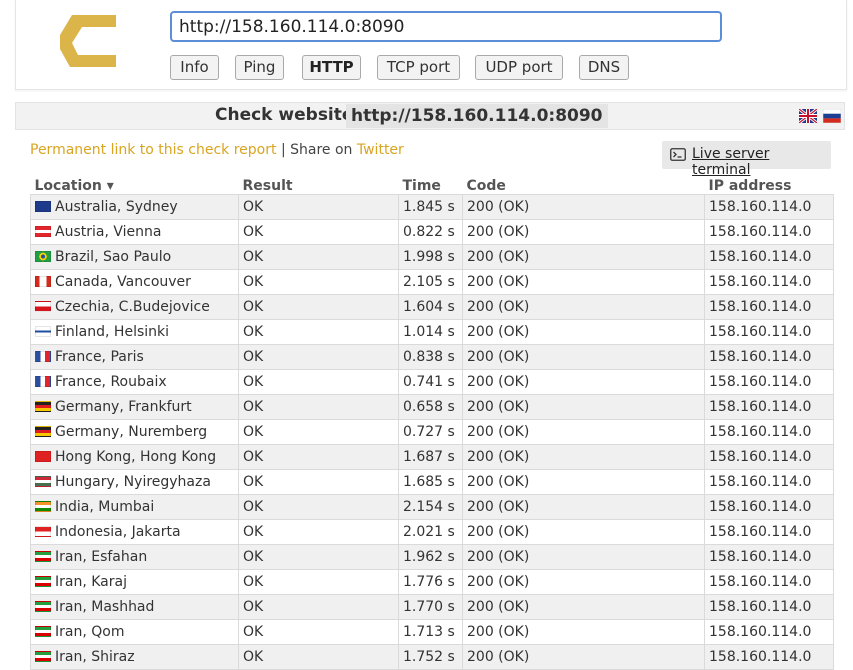  What do you see at coordinates (430, 407) in the screenshot?
I see `time-cell: 0.658 s` at bounding box center [430, 407].